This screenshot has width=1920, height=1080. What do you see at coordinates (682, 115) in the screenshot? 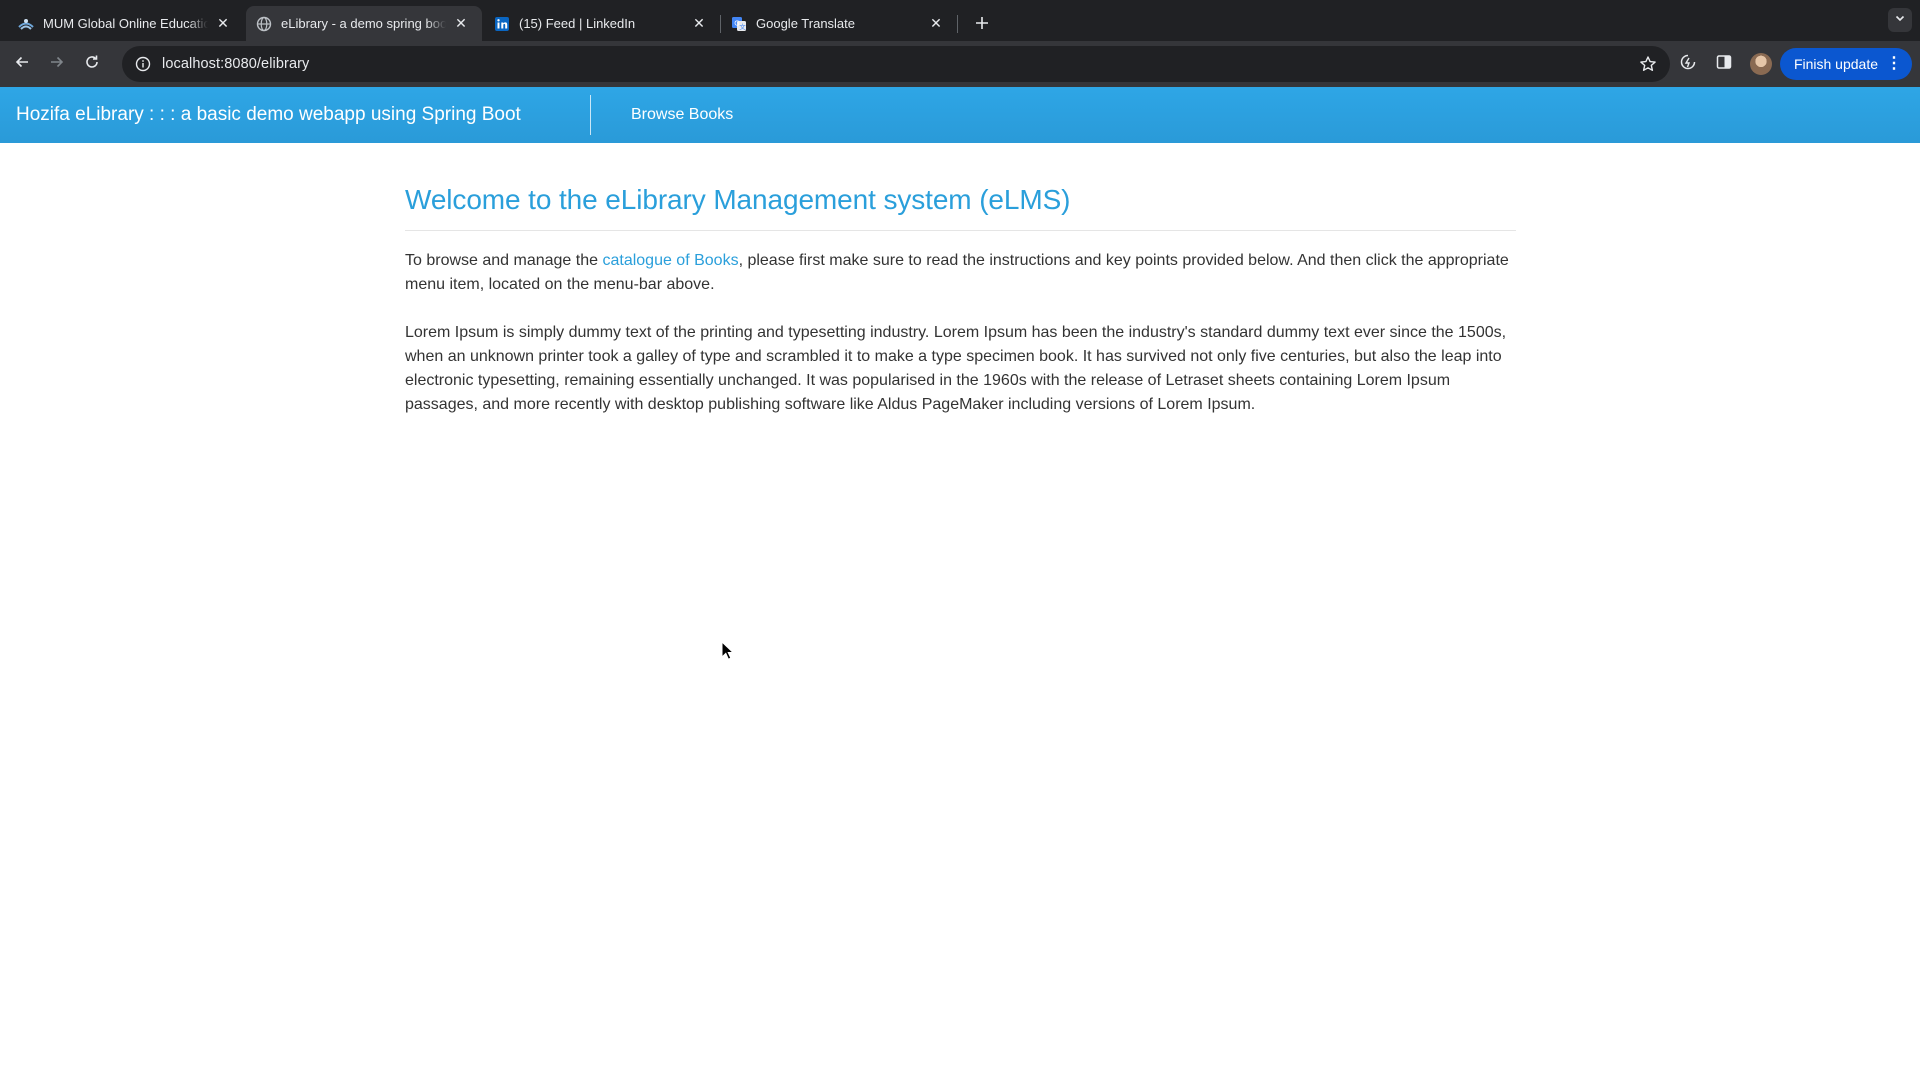
I see `nav-browse-books: Browse Books` at bounding box center [682, 115].